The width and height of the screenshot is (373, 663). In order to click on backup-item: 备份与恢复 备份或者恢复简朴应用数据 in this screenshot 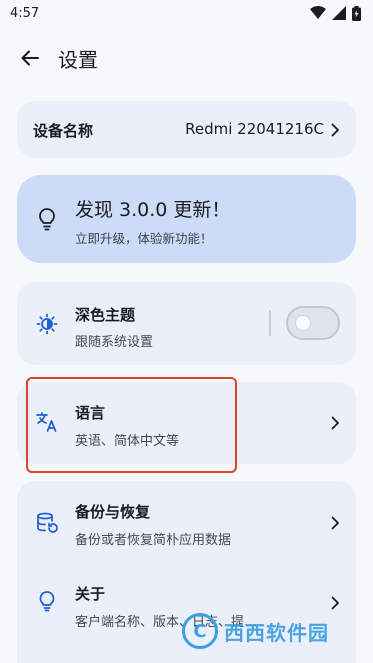, I will do `click(186, 523)`.